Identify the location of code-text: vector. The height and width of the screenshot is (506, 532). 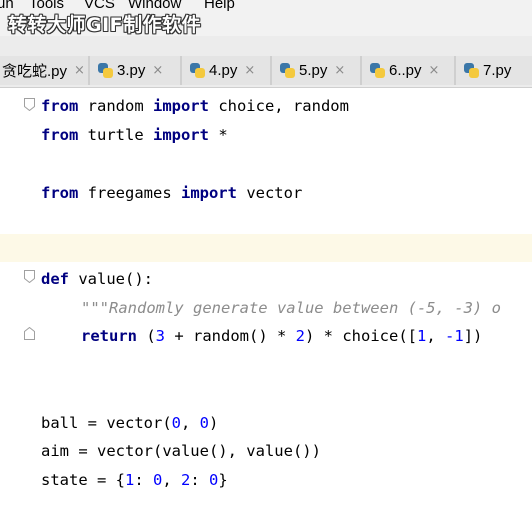
(269, 193).